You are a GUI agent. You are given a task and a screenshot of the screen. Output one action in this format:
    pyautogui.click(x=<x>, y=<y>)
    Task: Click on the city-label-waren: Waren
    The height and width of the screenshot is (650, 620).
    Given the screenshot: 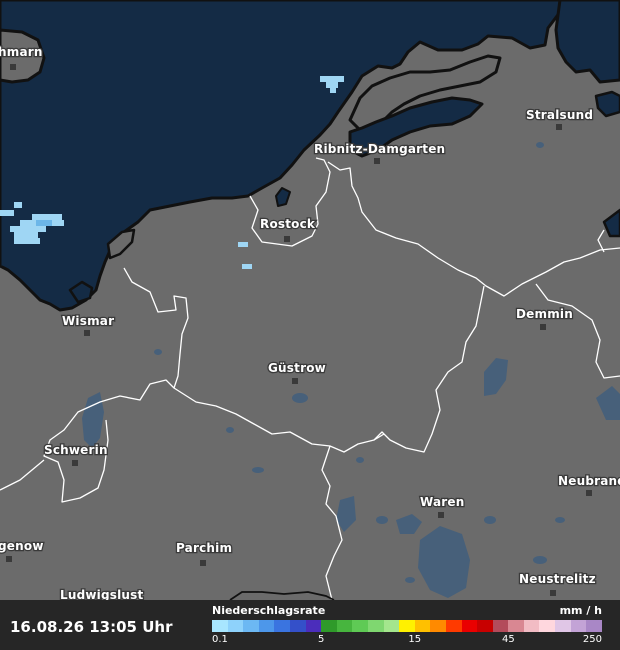 What is the action you would take?
    pyautogui.click(x=442, y=502)
    